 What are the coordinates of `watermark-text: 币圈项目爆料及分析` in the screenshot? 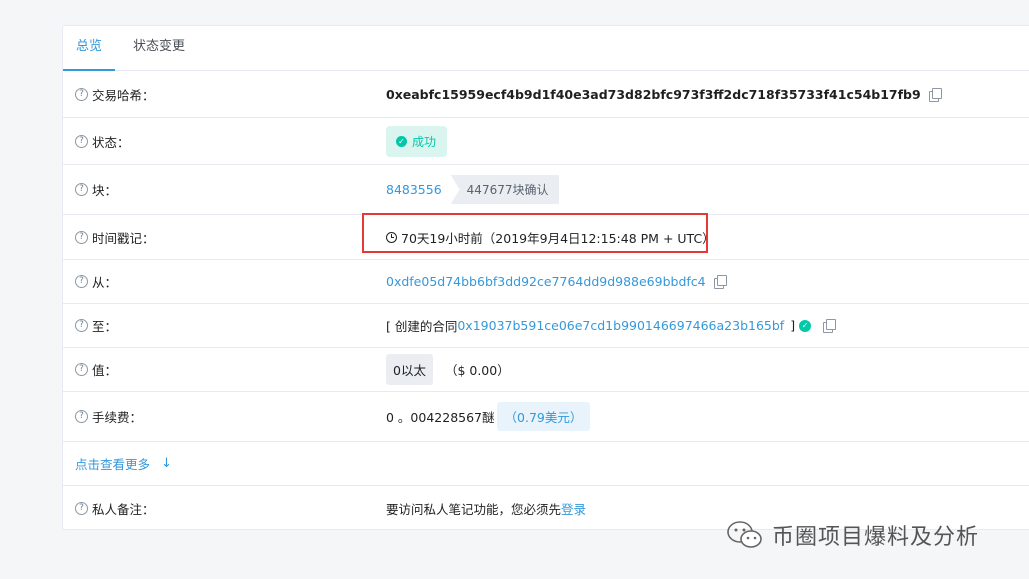 It's located at (876, 537).